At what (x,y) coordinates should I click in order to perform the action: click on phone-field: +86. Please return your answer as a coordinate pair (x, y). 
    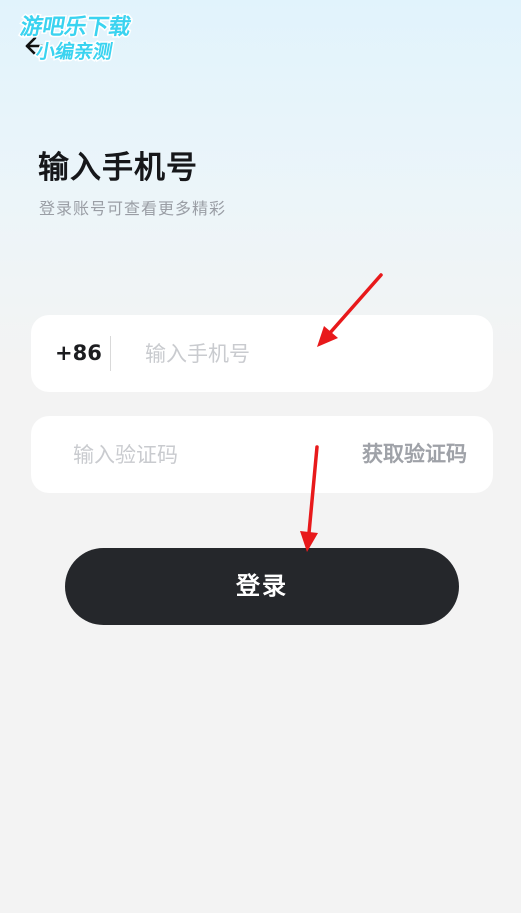
    Looking at the image, I should click on (262, 353).